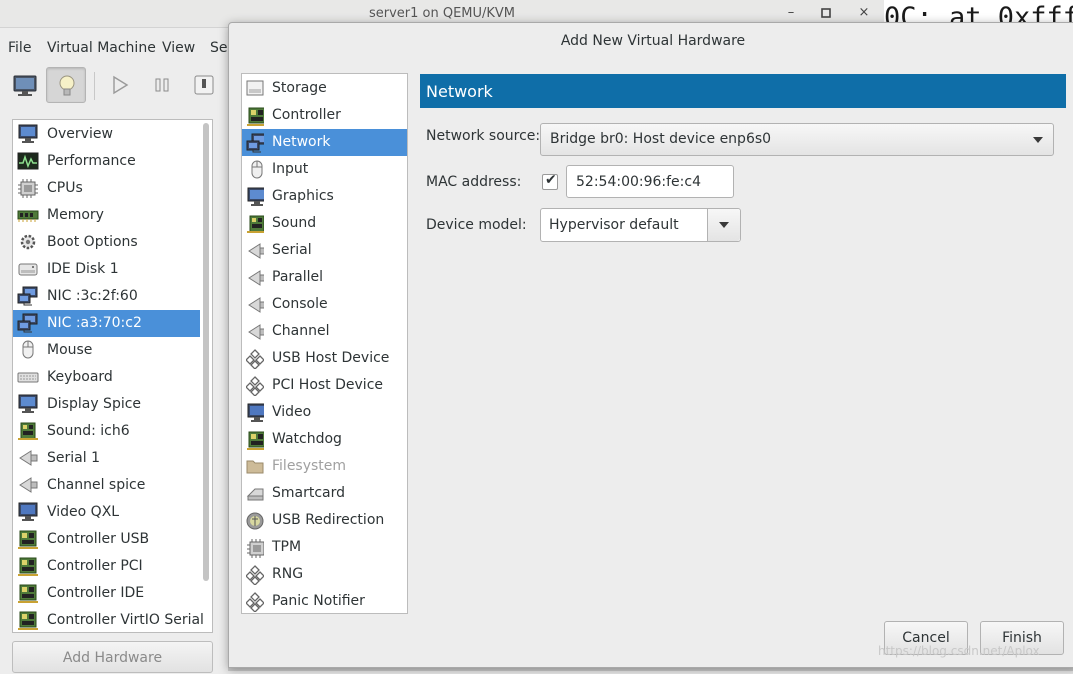 The image size is (1073, 674). What do you see at coordinates (106, 593) in the screenshot?
I see `hardware-list-item: Controller IDE` at bounding box center [106, 593].